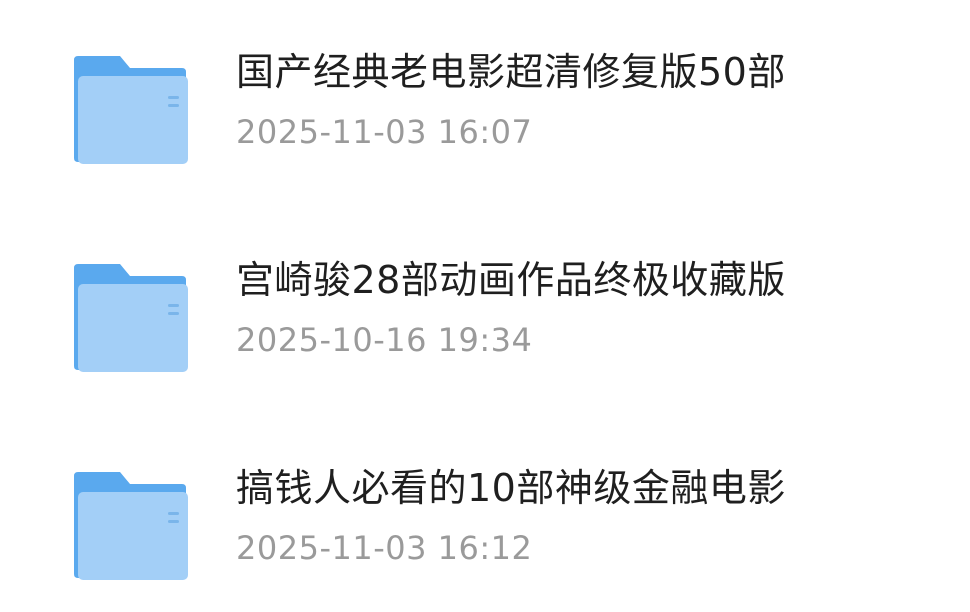  Describe the element at coordinates (511, 488) in the screenshot. I see `file-name: 搞钱人必看的10部神级金融电影` at that location.